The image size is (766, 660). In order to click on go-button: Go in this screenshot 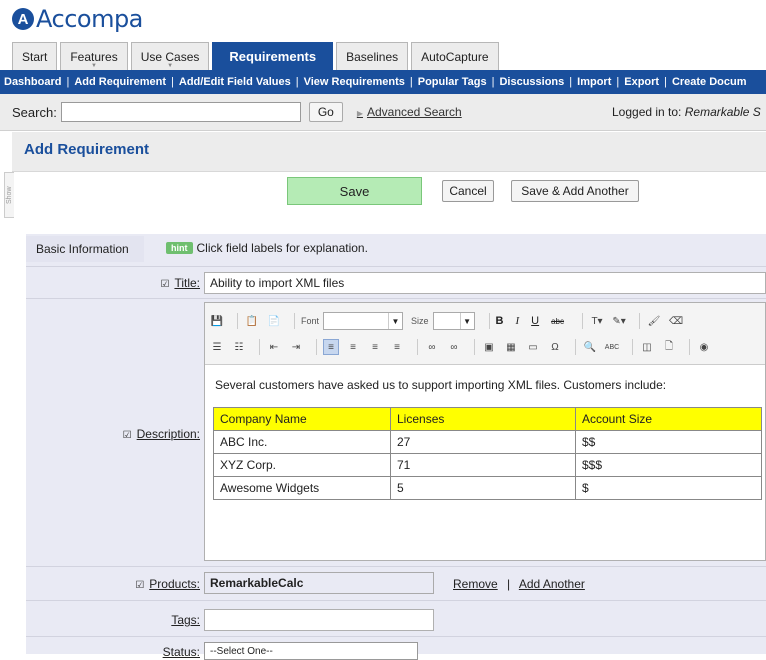, I will do `click(325, 112)`.